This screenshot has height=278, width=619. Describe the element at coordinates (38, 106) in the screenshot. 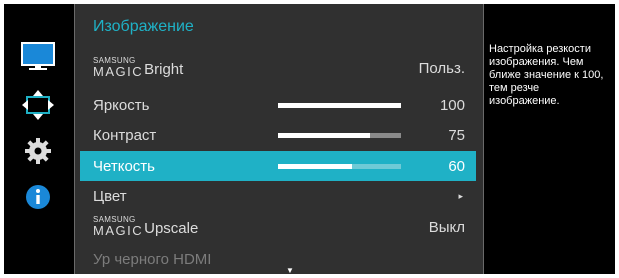

I see `screen-adjust-icon` at that location.